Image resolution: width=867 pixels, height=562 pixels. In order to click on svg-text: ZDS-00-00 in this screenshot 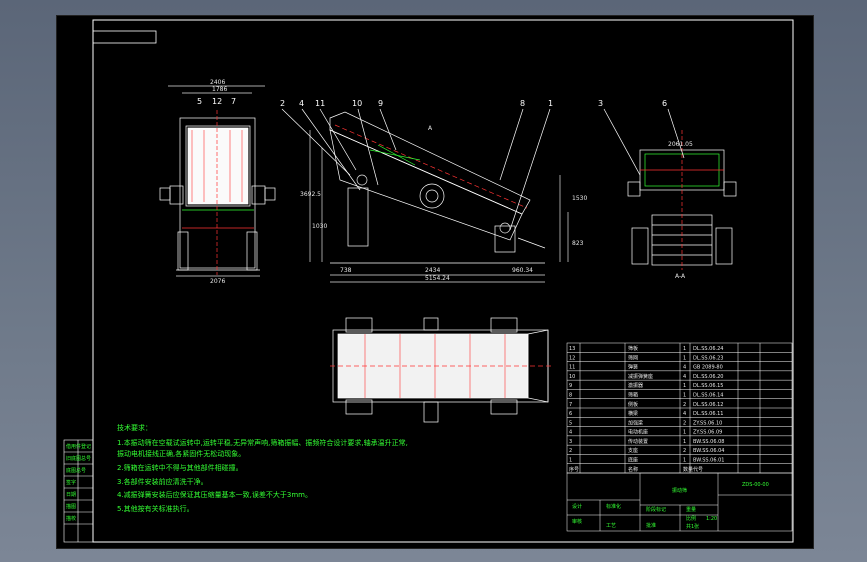, I will do `click(755, 485)`.